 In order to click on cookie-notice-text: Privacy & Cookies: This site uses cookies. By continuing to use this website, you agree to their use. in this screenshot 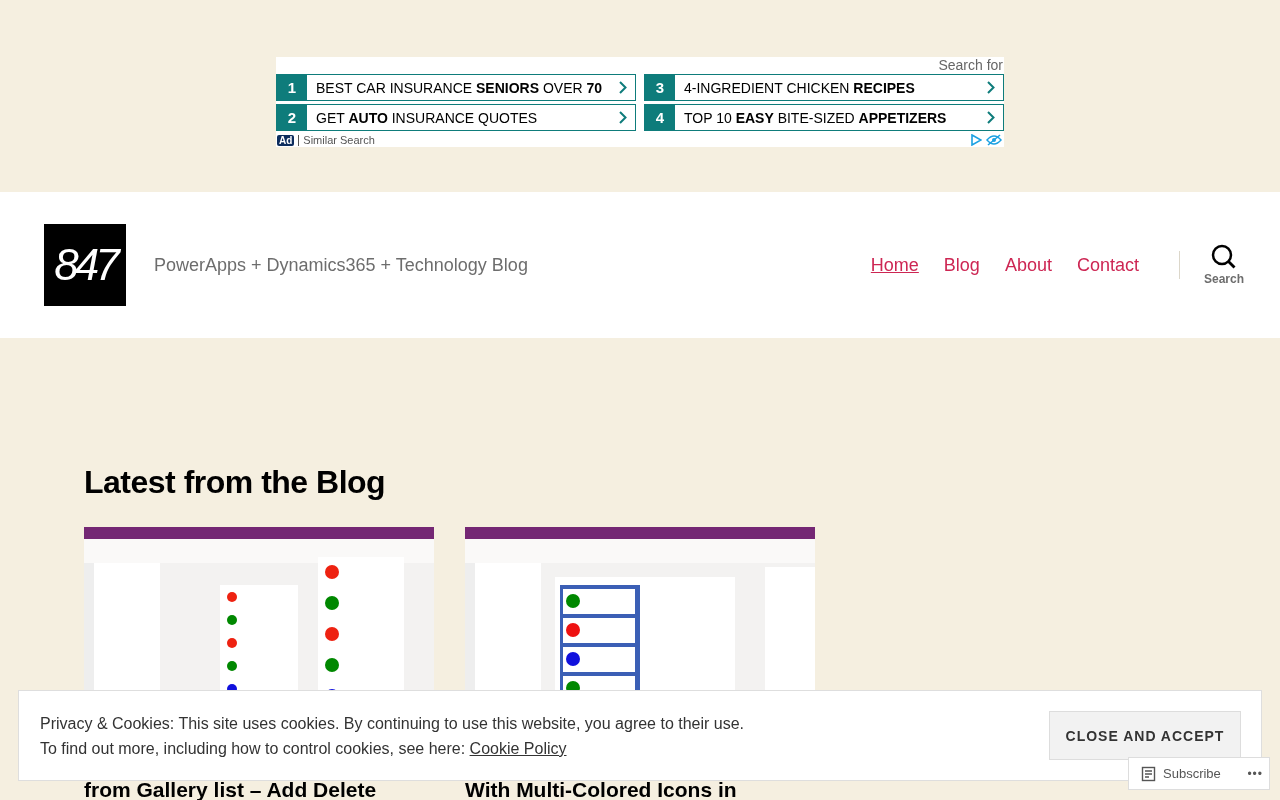, I will do `click(392, 723)`.